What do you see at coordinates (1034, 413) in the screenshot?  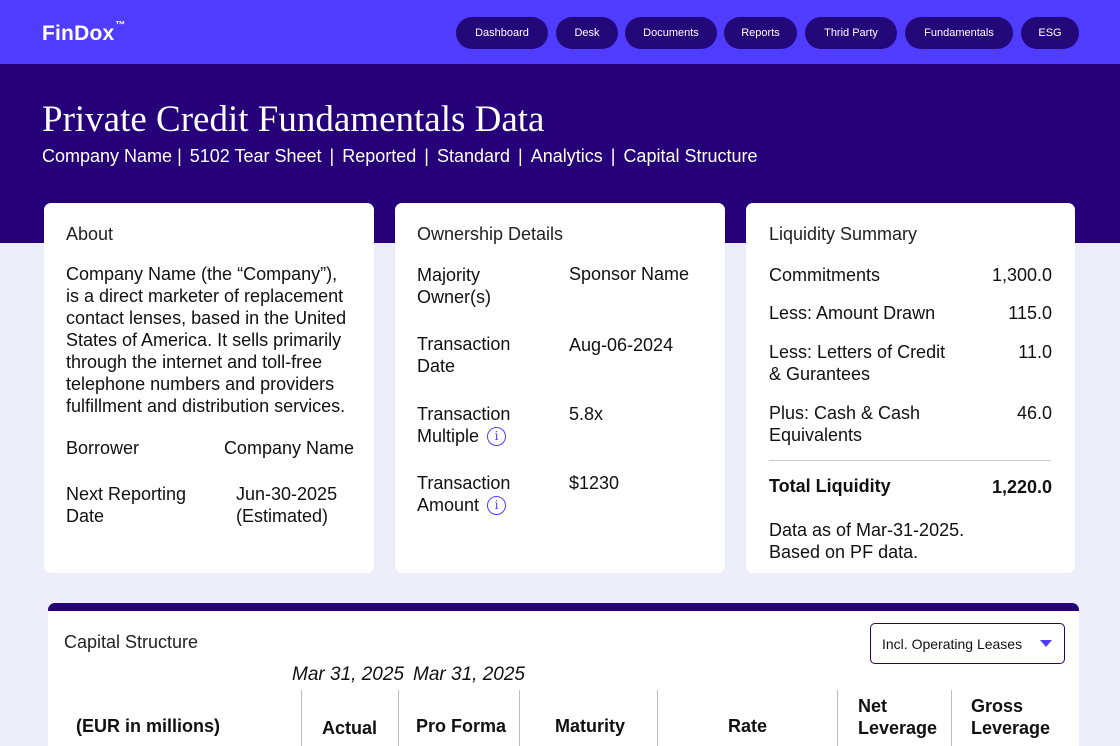 I see `cash-equivalents-value: 46.0` at bounding box center [1034, 413].